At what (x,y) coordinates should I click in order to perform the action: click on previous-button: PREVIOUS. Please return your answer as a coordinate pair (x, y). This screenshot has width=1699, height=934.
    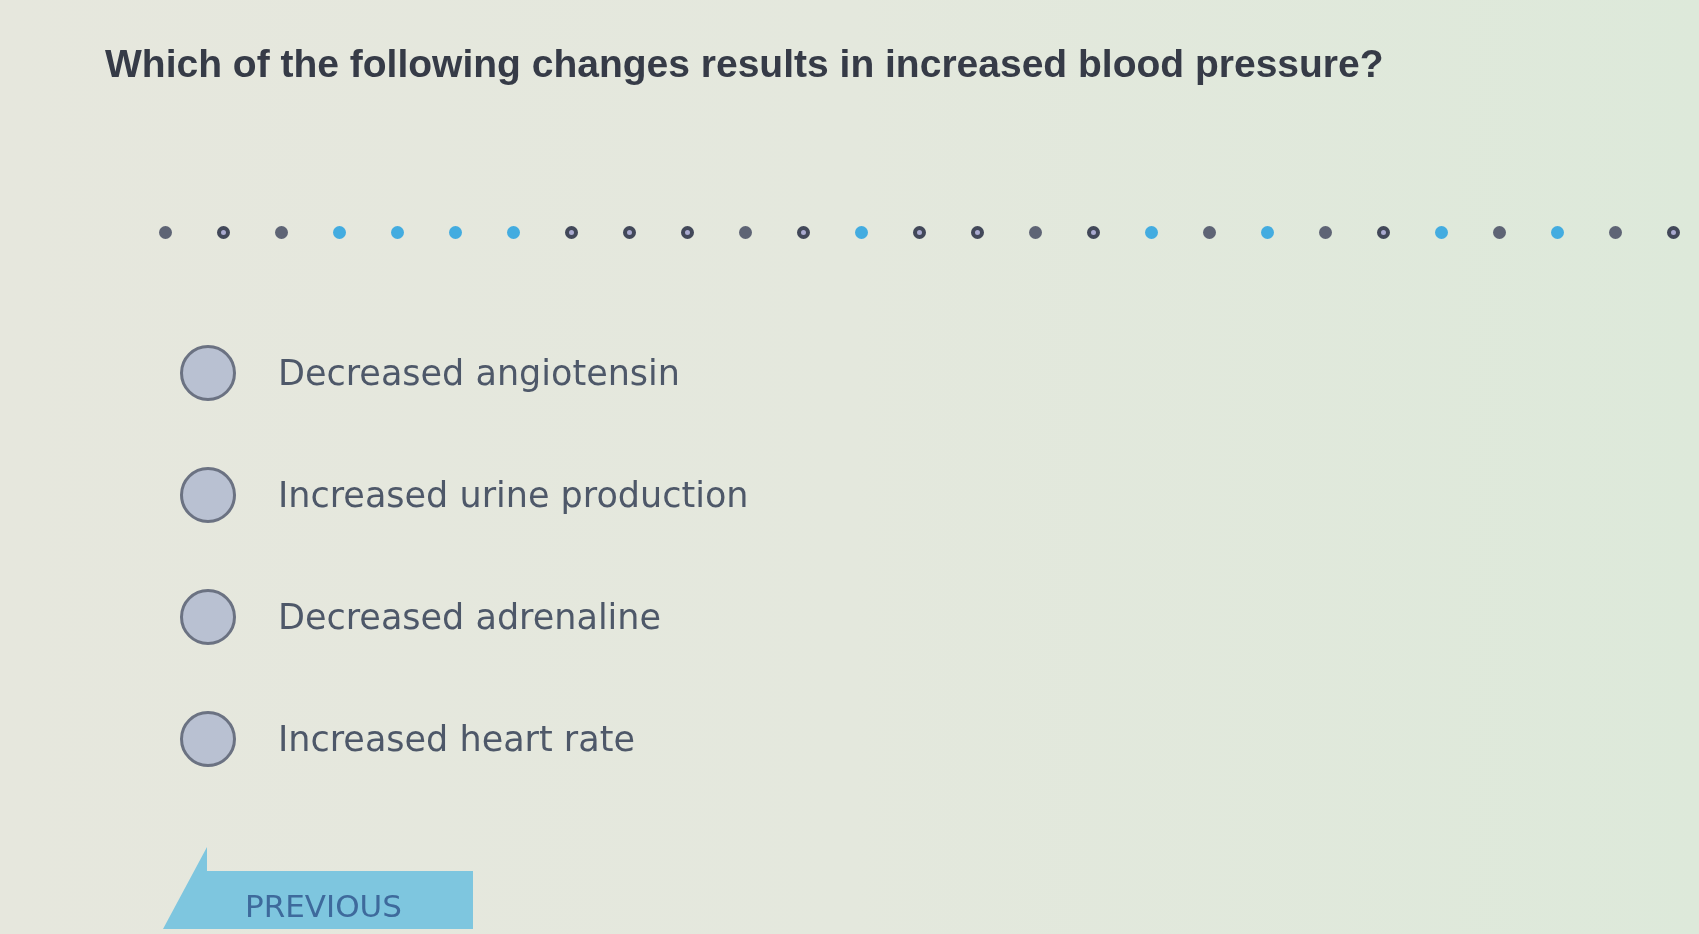
    Looking at the image, I should click on (318, 888).